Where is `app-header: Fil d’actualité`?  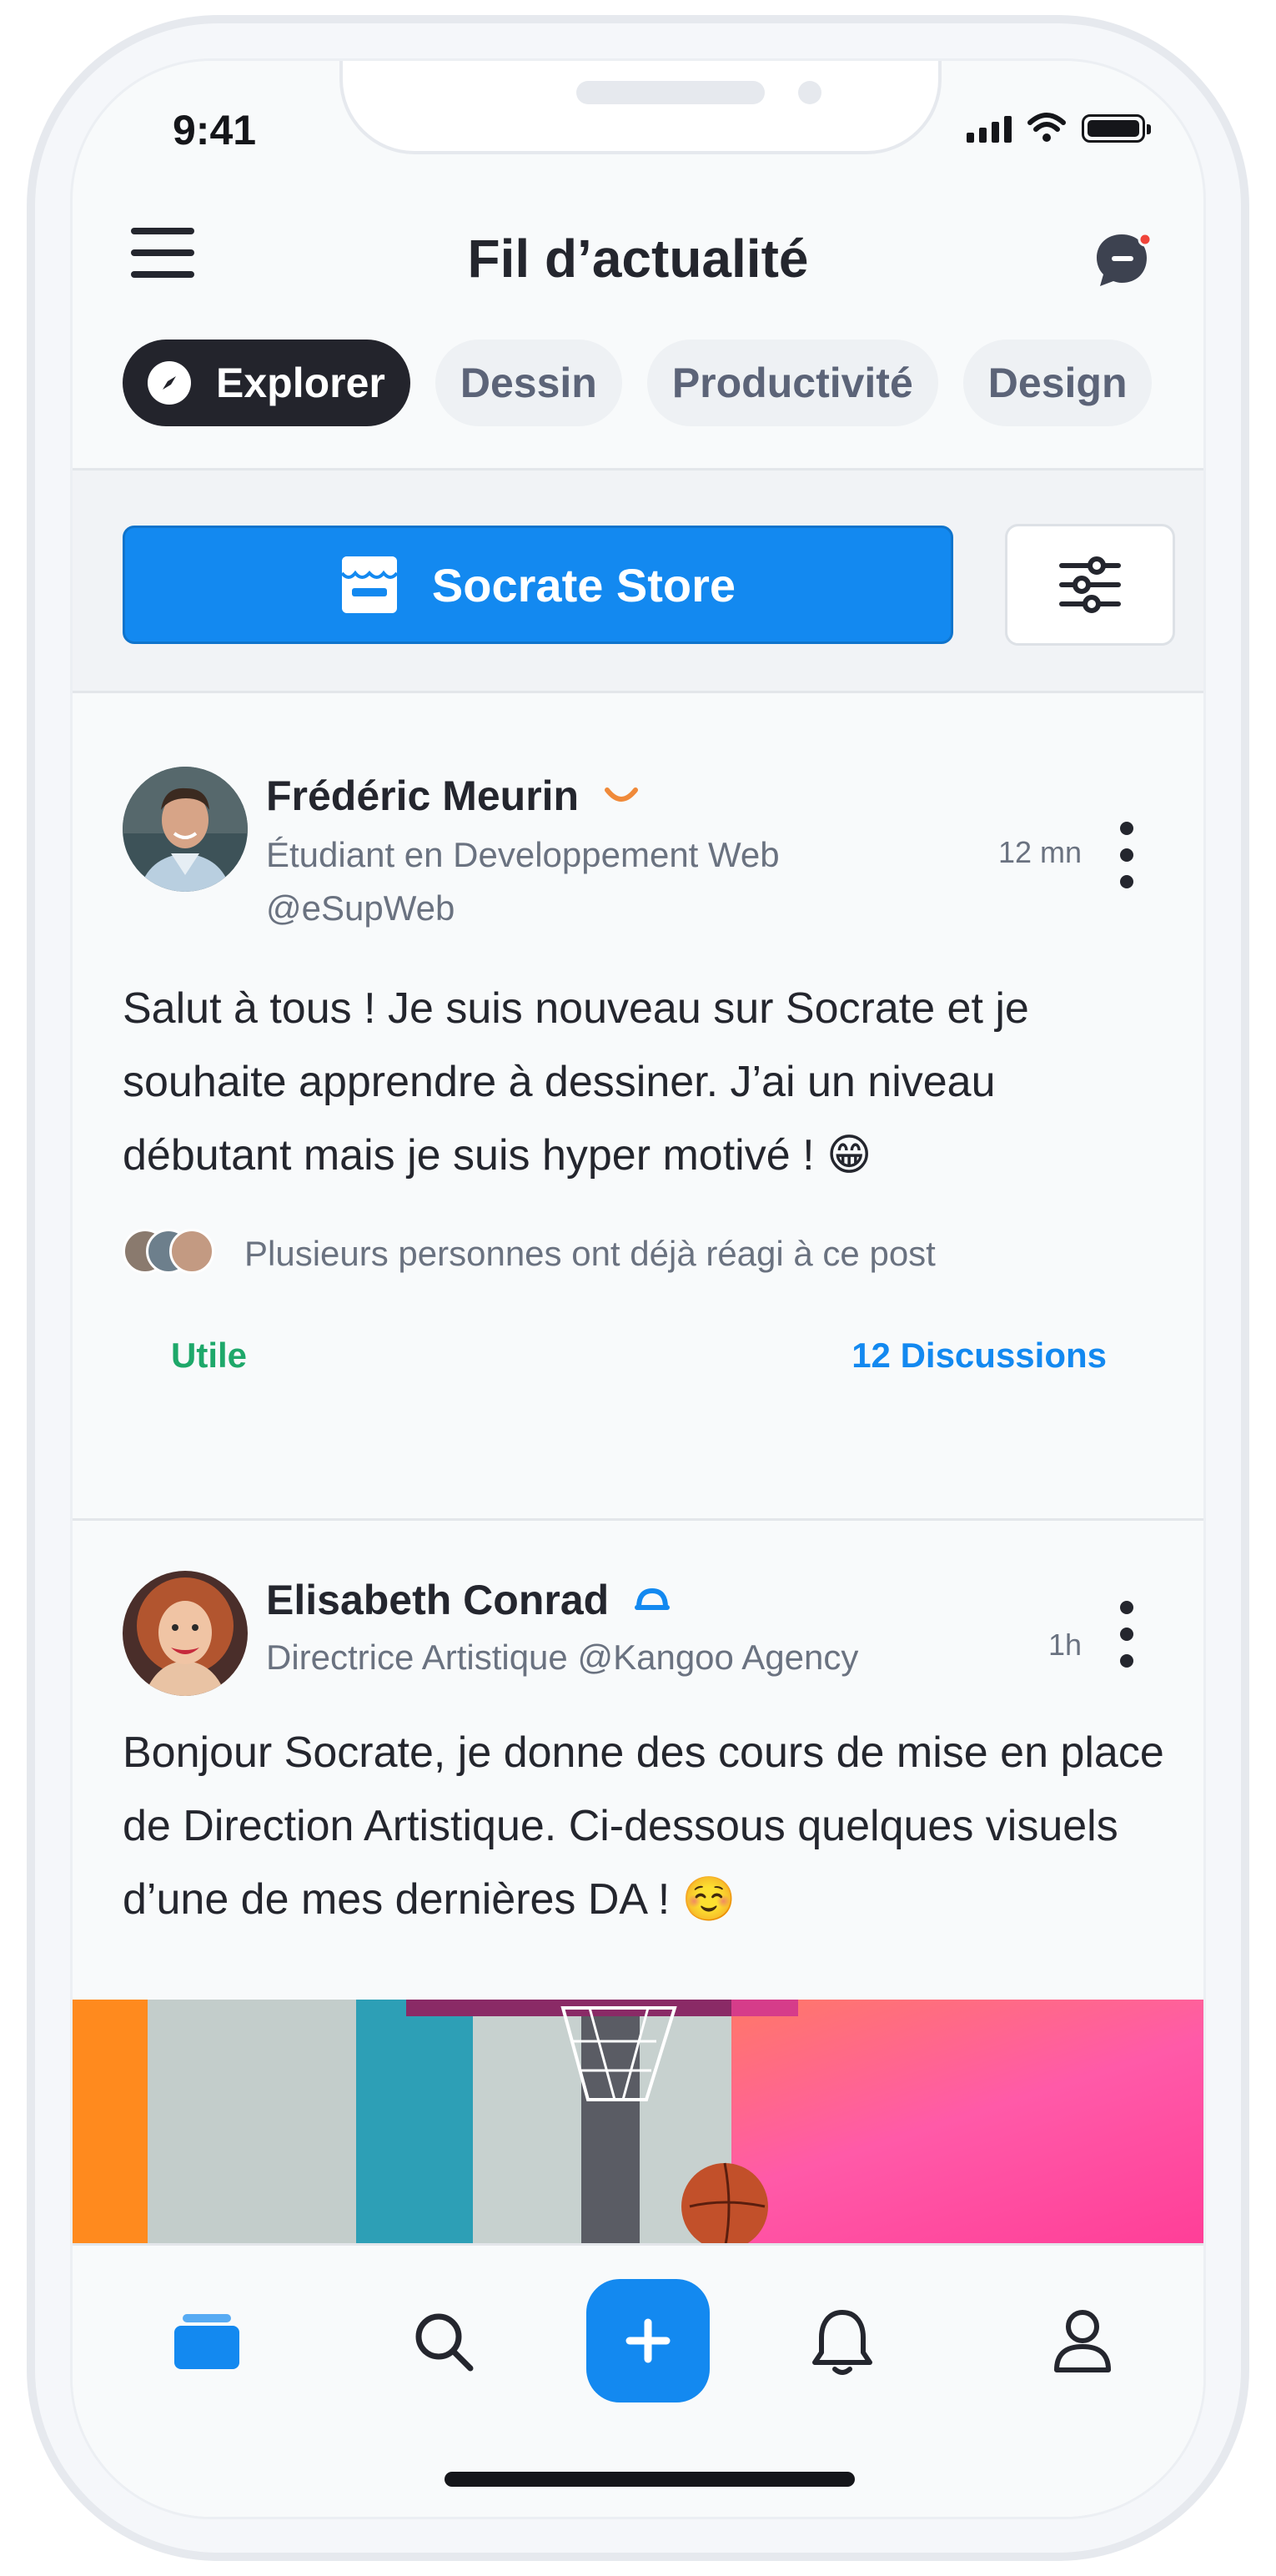
app-header: Fil d’actualité is located at coordinates (638, 253).